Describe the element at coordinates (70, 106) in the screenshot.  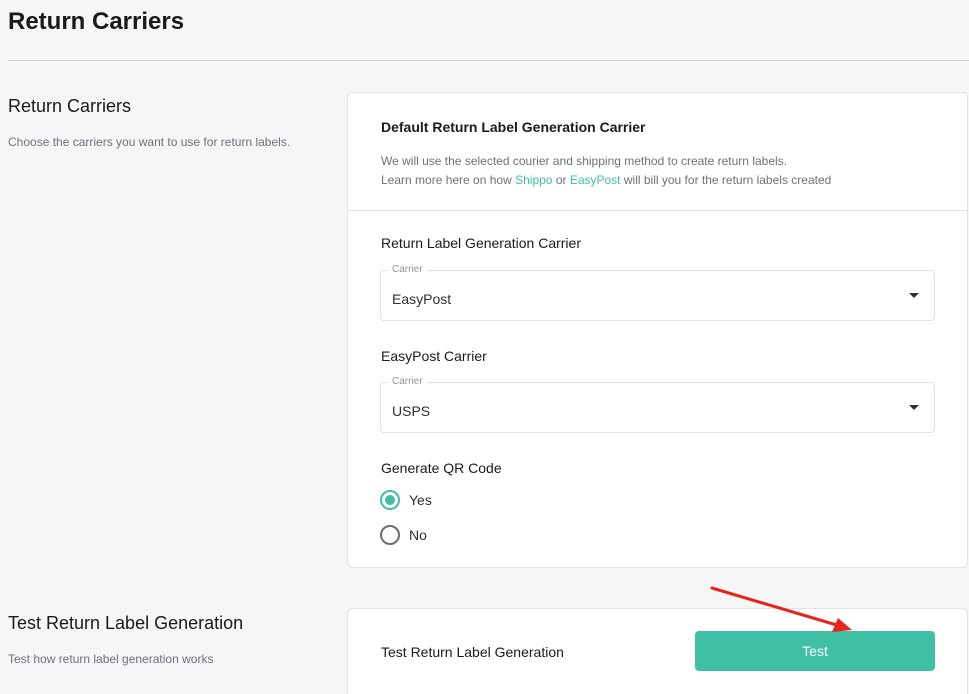
I see `section-title-return-carriers: Return Carriers` at that location.